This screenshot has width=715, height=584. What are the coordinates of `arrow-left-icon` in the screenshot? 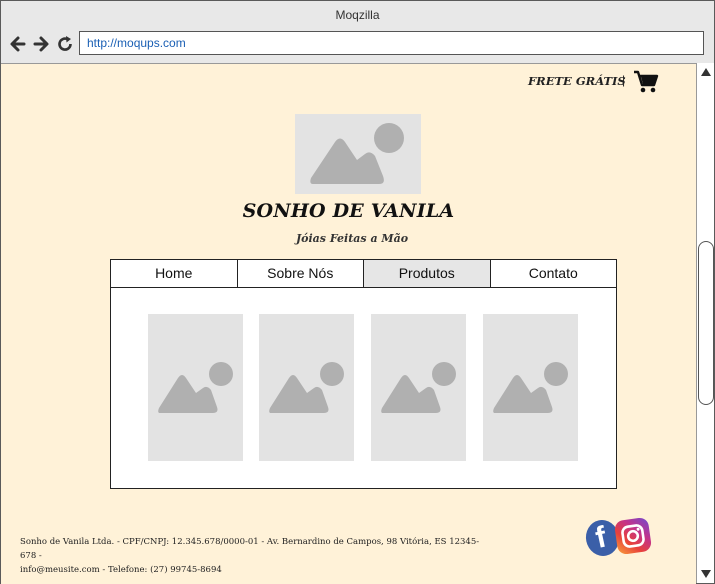 It's located at (18, 44).